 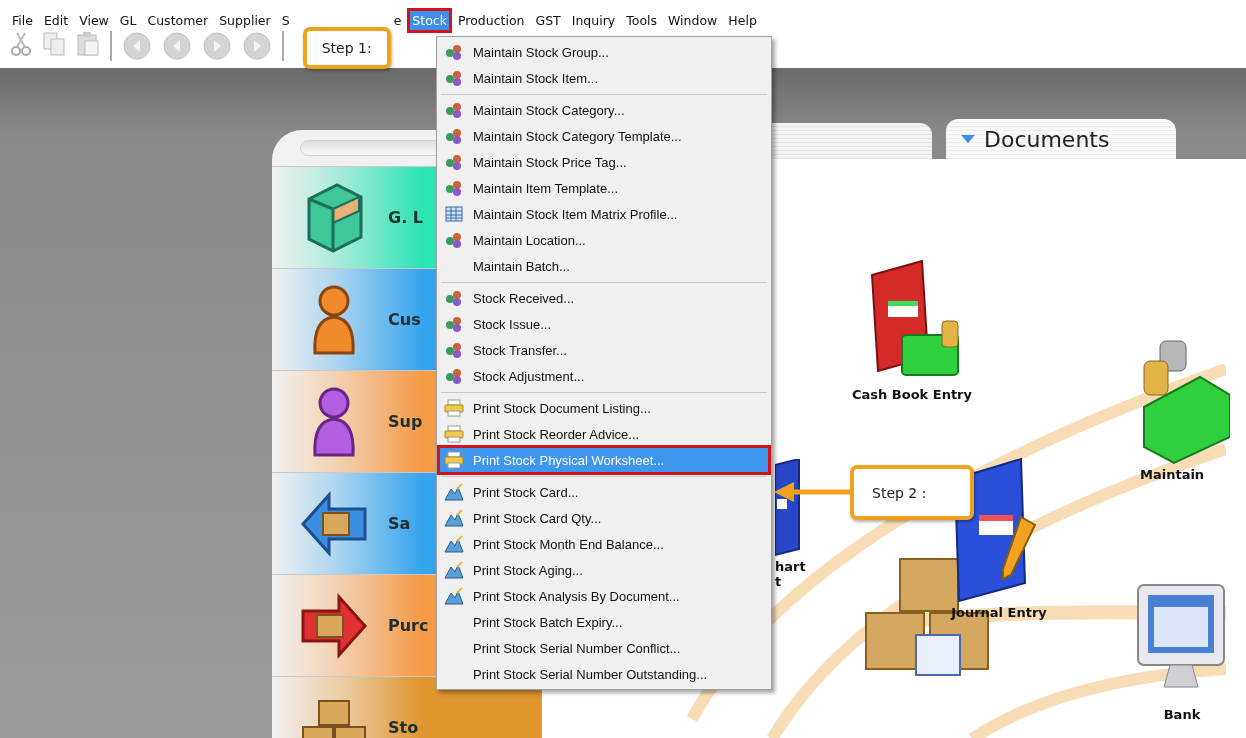 What do you see at coordinates (56, 20) in the screenshot?
I see `menu-item: Edit` at bounding box center [56, 20].